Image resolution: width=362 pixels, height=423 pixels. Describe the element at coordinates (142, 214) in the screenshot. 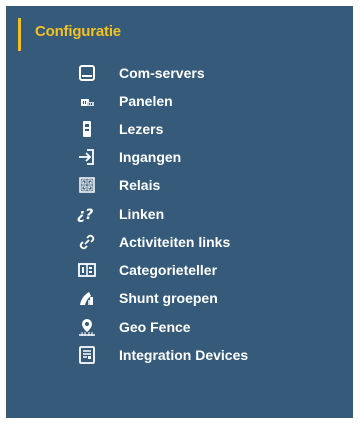

I see `menu-item-label: Linken` at that location.